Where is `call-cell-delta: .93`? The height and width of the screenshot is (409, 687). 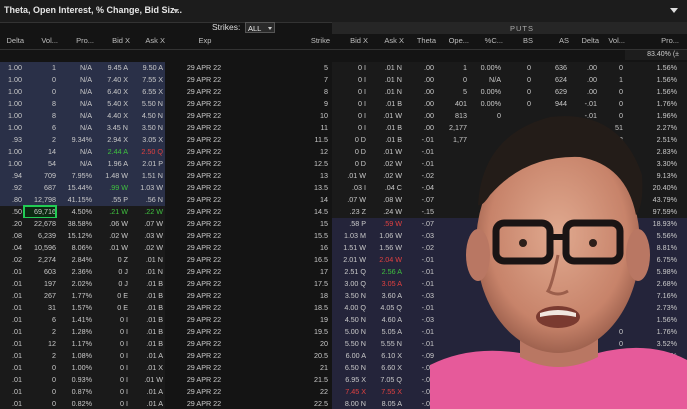
call-cell-delta: .93 is located at coordinates (11, 140).